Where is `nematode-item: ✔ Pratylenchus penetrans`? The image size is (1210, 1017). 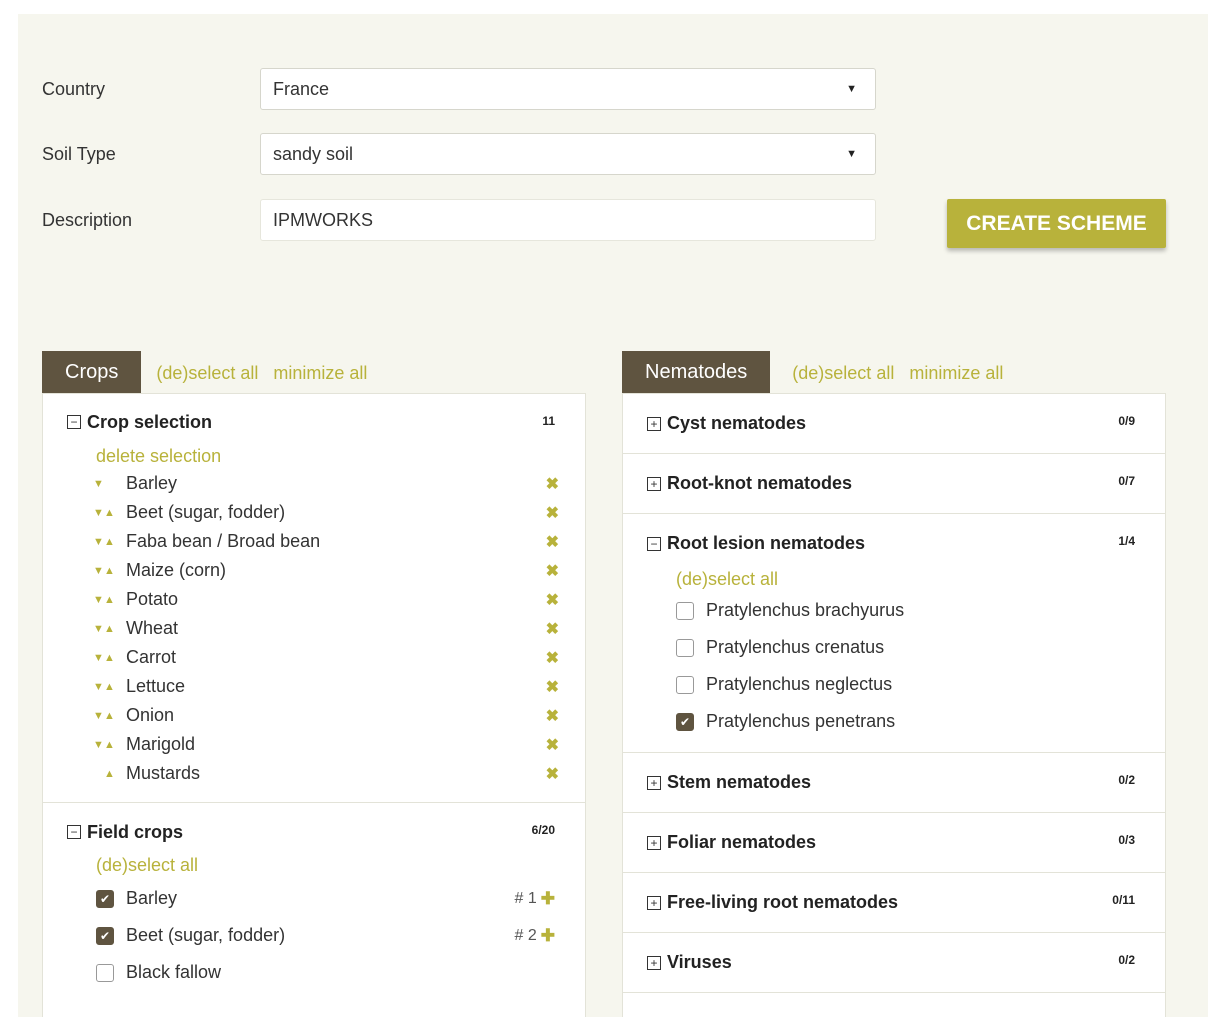
nematode-item: ✔ Pratylenchus penetrans is located at coordinates (894, 721).